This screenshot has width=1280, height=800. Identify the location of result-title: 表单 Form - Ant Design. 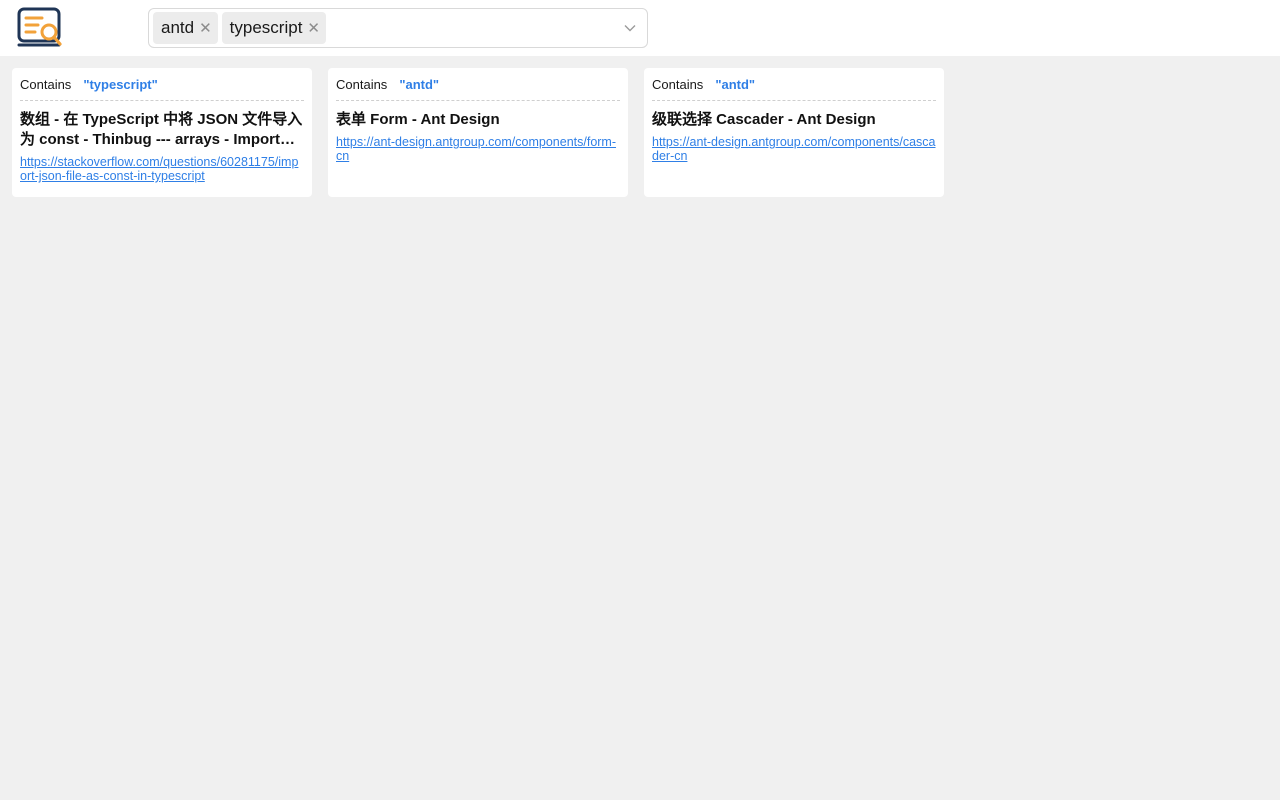
(418, 119).